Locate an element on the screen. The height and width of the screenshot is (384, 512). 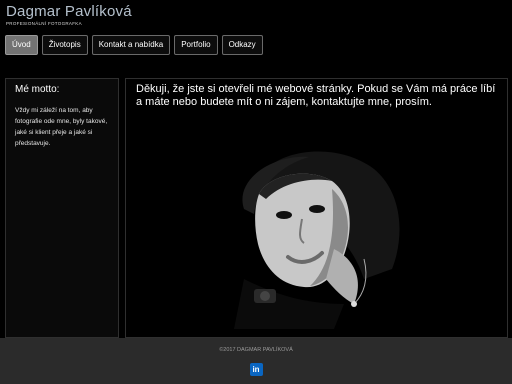
nav-uvod: Úvod is located at coordinates (21, 45).